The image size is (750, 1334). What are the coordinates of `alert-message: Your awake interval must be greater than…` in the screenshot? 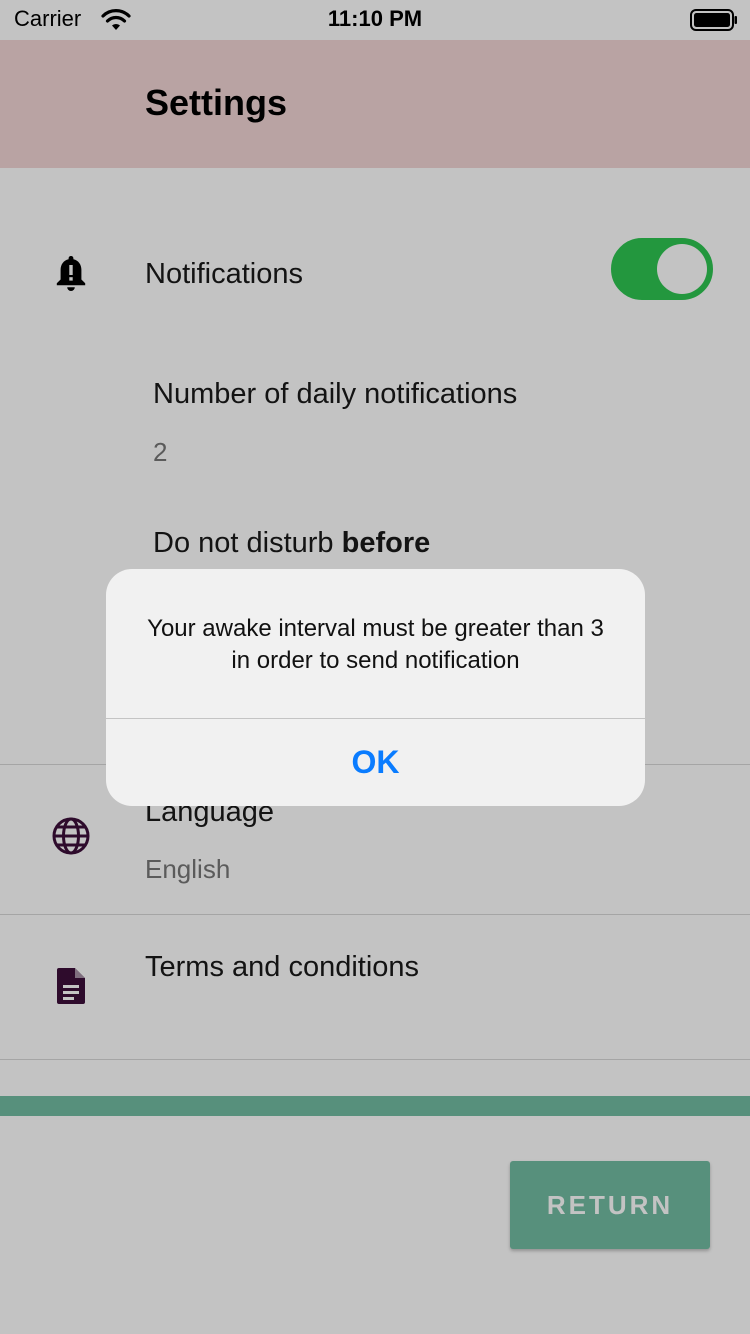 It's located at (375, 644).